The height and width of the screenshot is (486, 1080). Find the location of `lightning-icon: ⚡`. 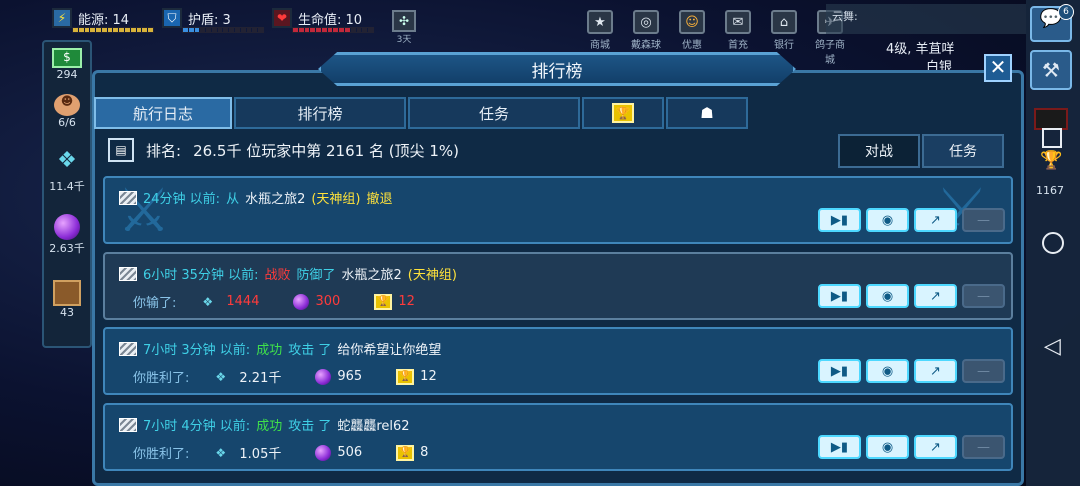

lightning-icon: ⚡ is located at coordinates (62, 18).